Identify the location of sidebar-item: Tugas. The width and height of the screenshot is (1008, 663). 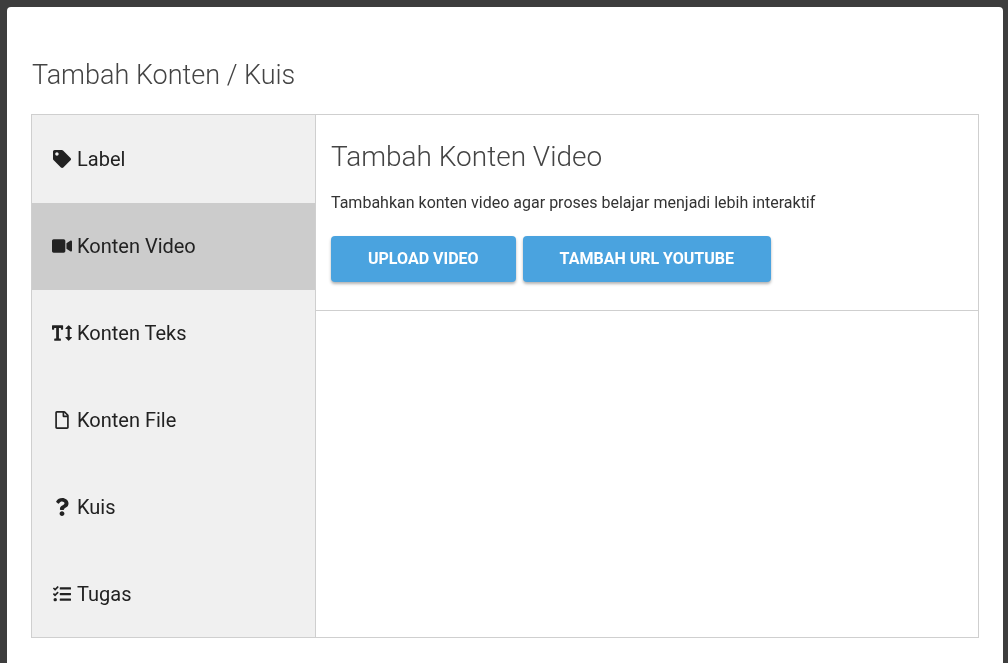
(173, 593).